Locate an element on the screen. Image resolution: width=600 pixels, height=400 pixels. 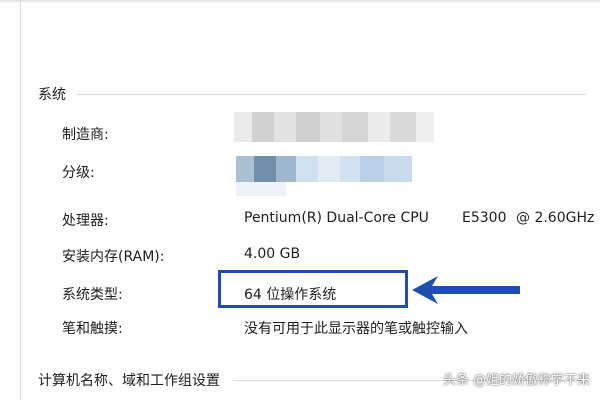
section-divider-system is located at coordinates (331, 94).